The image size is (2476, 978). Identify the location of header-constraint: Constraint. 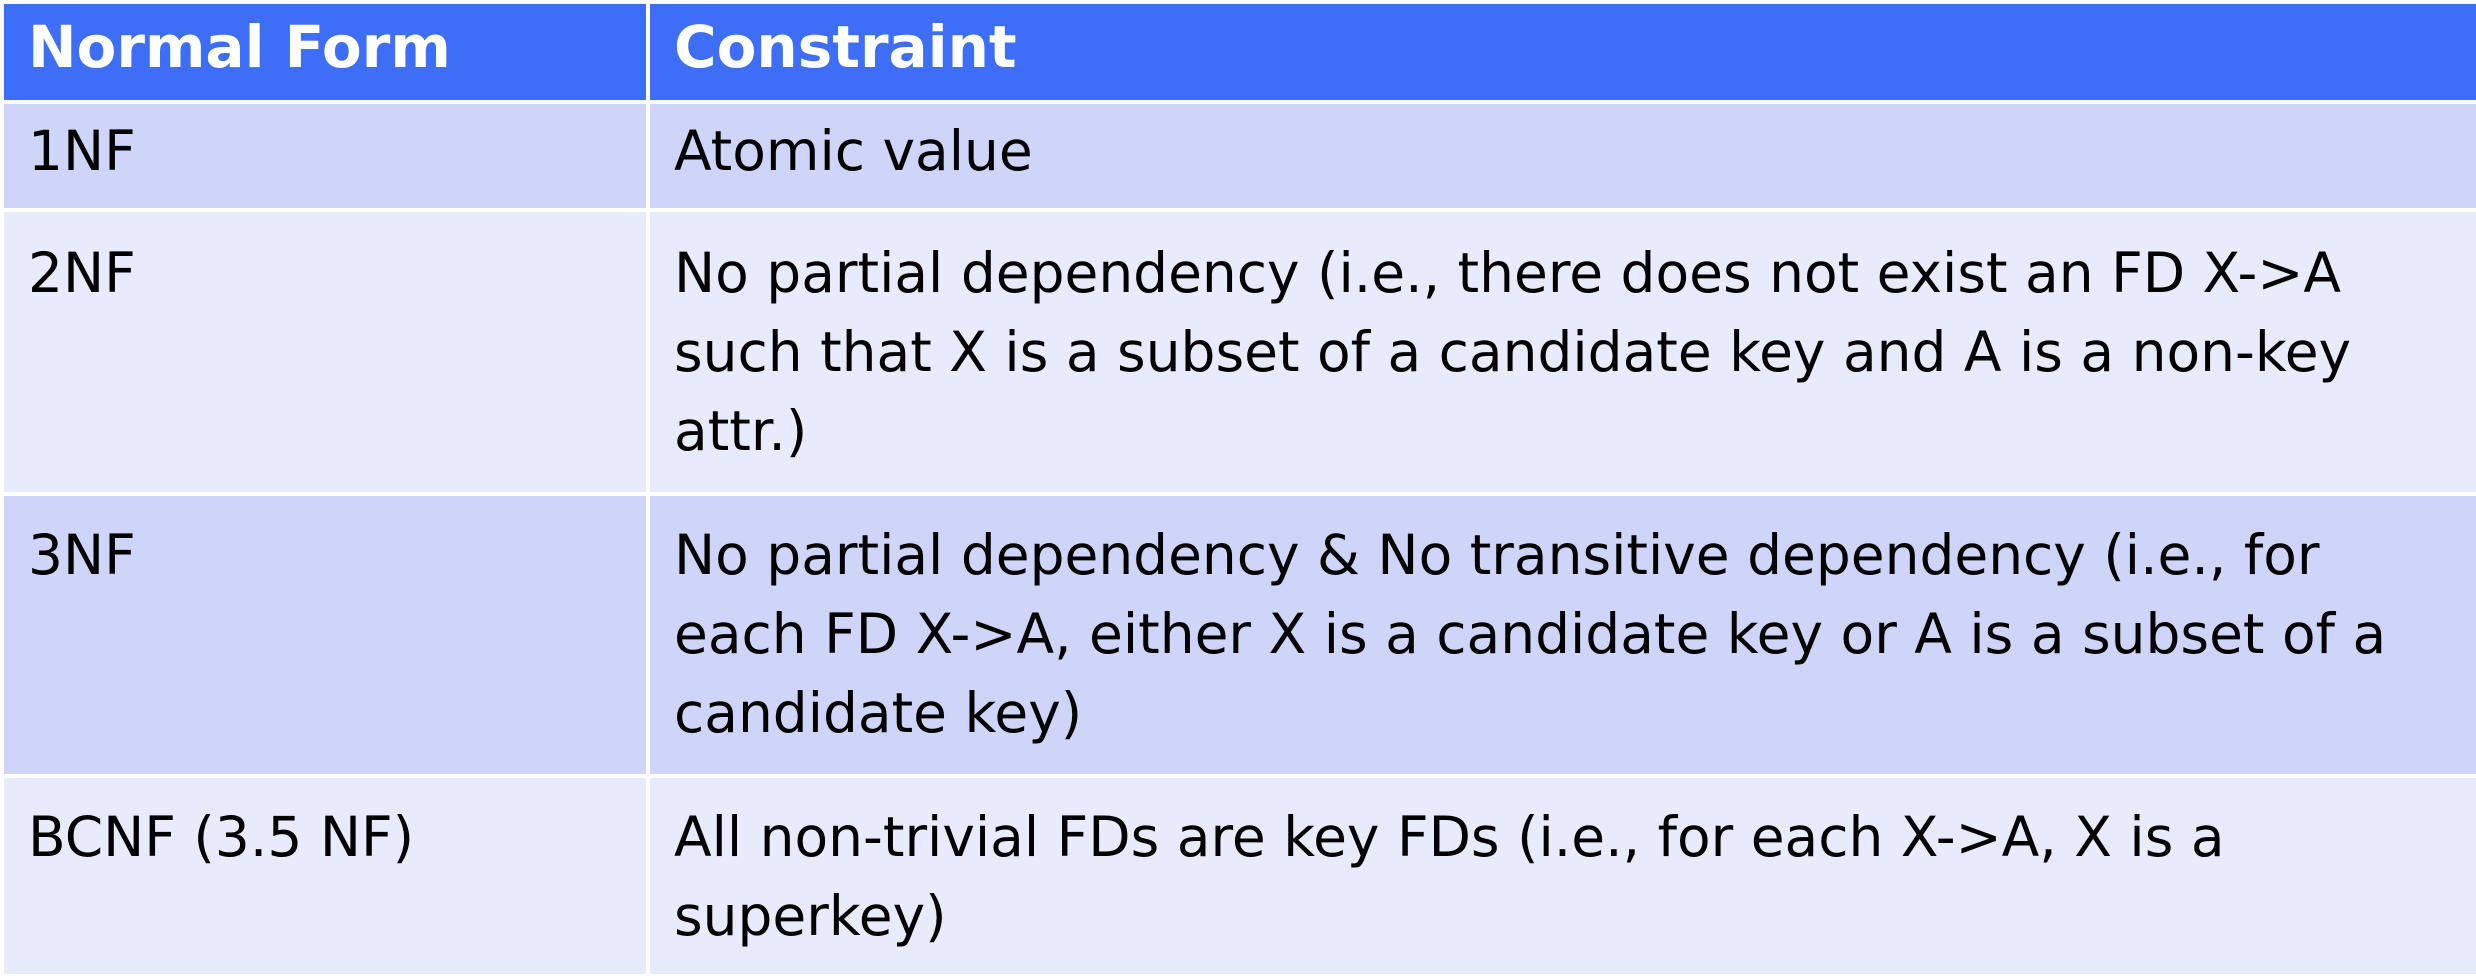
(1561, 52).